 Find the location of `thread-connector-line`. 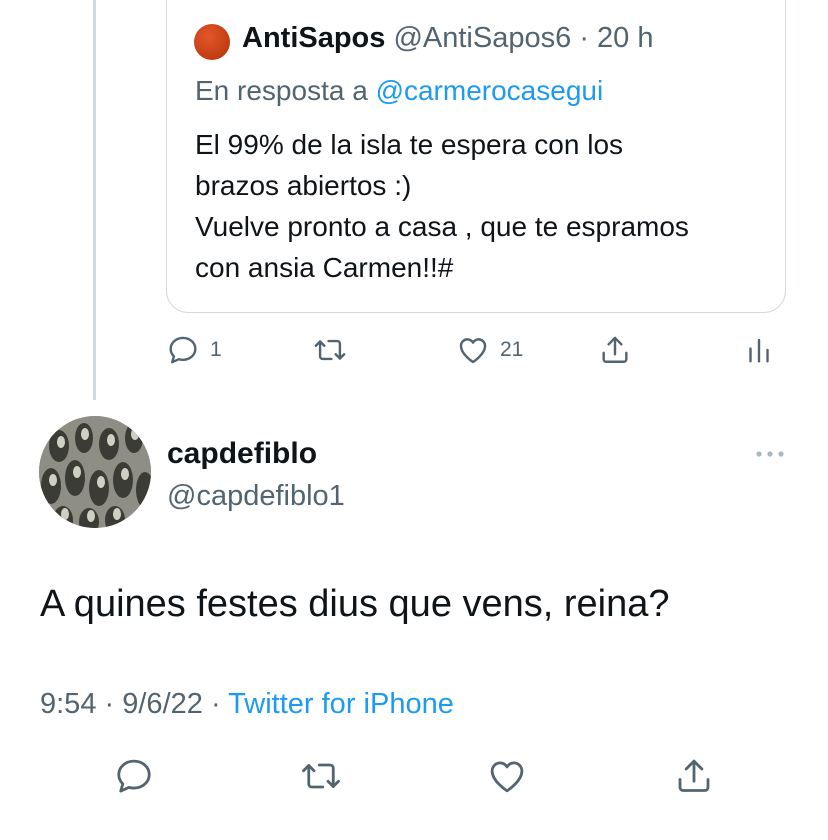

thread-connector-line is located at coordinates (94, 200).